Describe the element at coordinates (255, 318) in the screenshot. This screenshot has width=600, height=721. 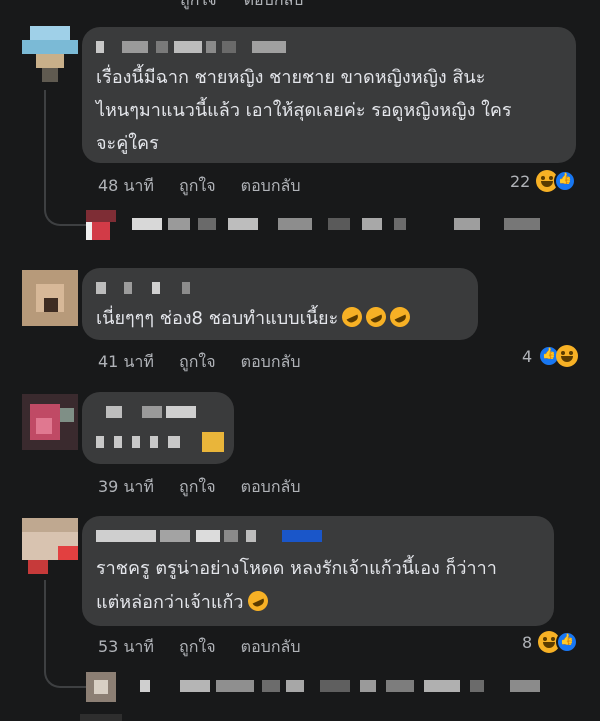
I see `comment-text: เนี่ยๆๆๆ ช่อง8 ชอบทำแบบเนี้ยะ` at that location.